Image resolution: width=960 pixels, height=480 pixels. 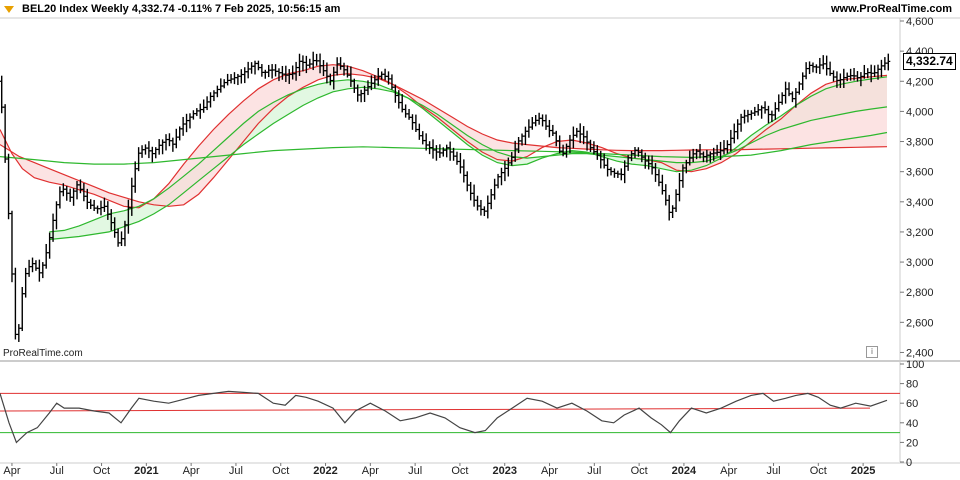 What do you see at coordinates (920, 263) in the screenshot?
I see `price-y-tick-label: 3,000` at bounding box center [920, 263].